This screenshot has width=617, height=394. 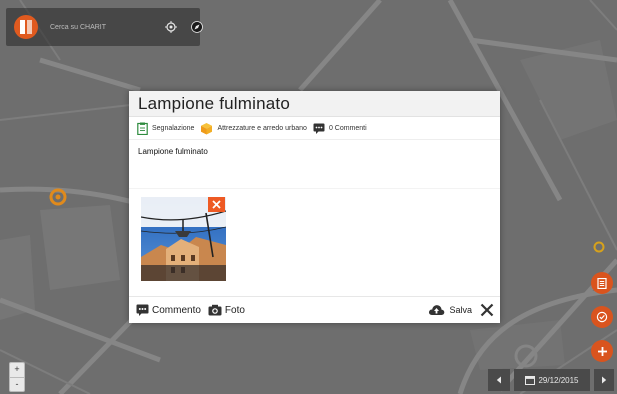 What do you see at coordinates (215, 310) in the screenshot?
I see `camera-icon` at bounding box center [215, 310].